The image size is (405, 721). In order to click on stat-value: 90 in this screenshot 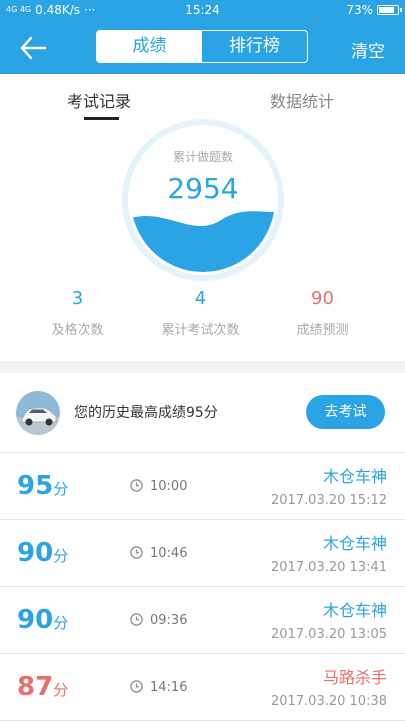, I will do `click(322, 298)`.